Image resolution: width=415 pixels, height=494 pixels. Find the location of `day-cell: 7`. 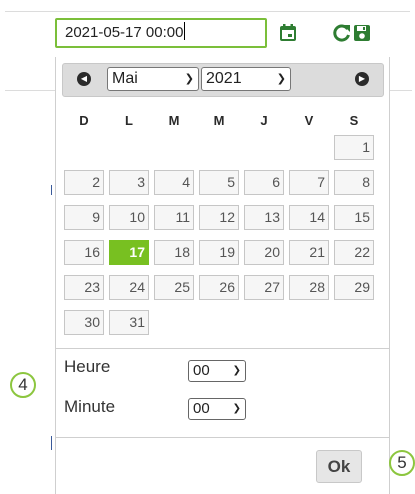

day-cell: 7 is located at coordinates (309, 182).